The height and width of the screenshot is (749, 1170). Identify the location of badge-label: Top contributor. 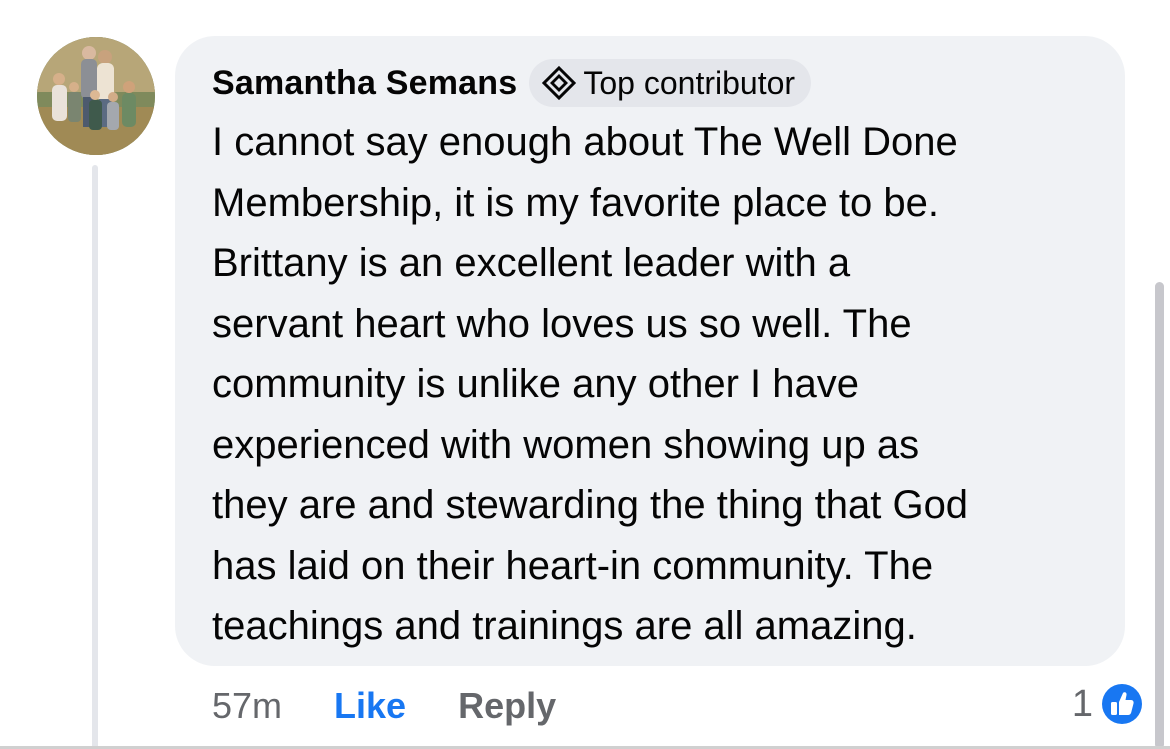
(689, 82).